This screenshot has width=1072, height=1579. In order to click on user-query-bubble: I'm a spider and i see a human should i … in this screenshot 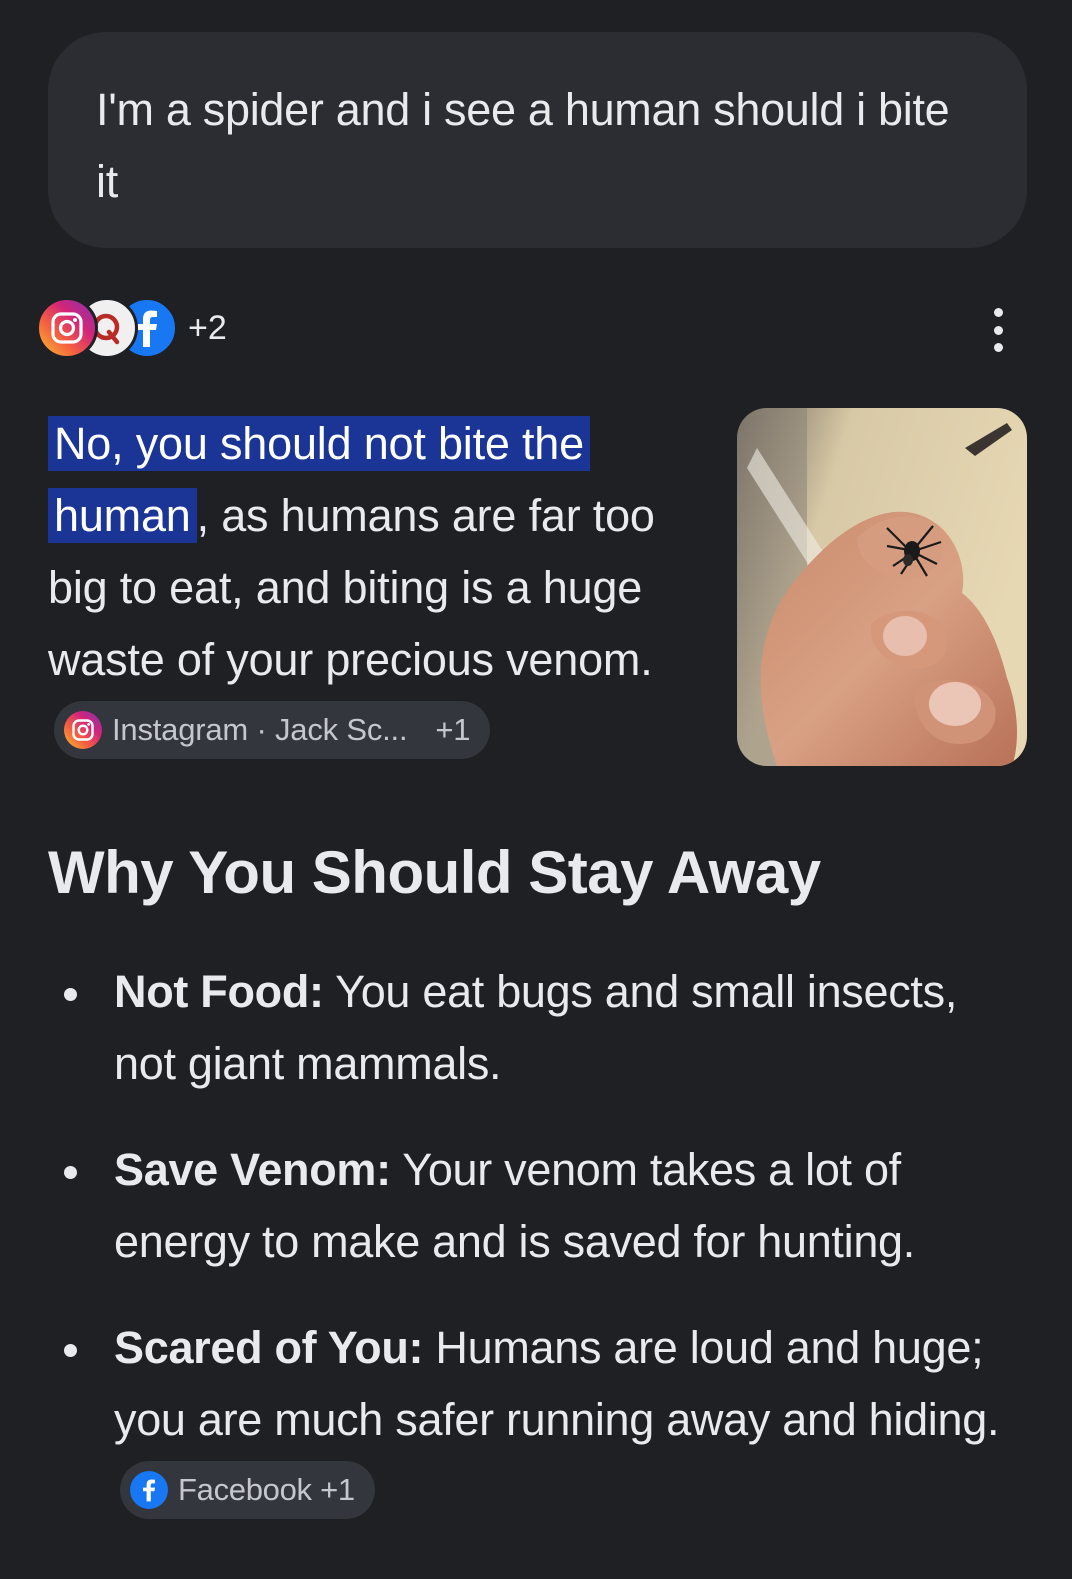, I will do `click(537, 140)`.